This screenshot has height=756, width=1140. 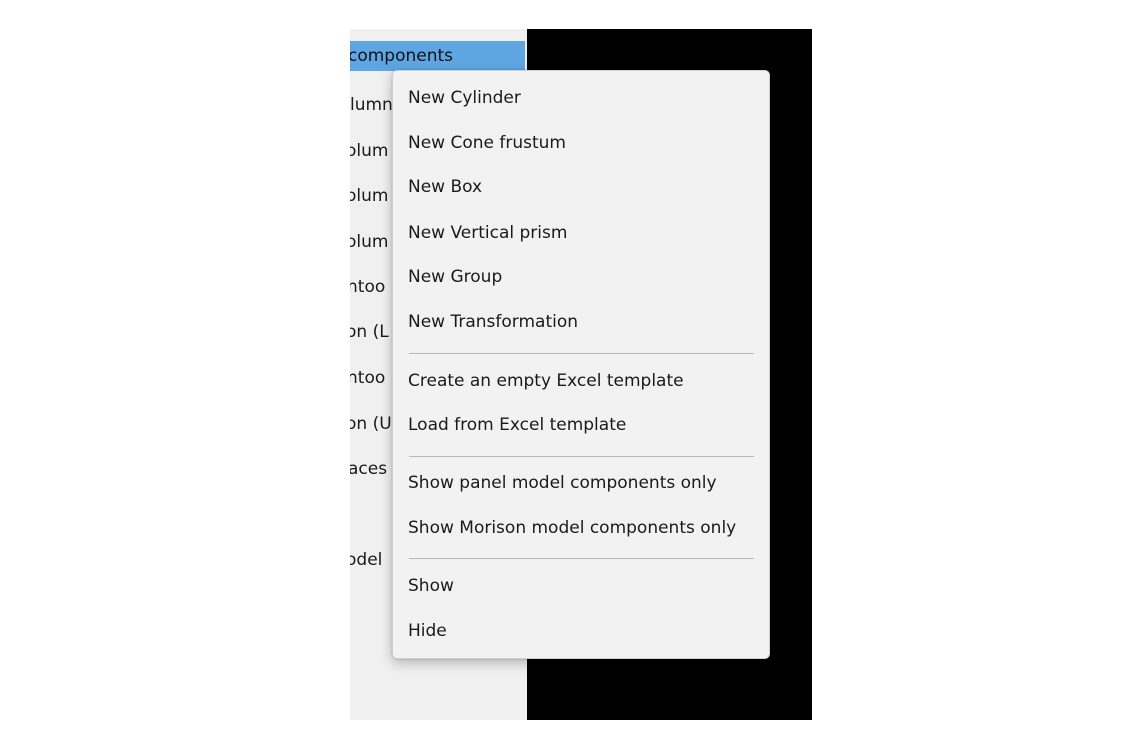 I want to click on menu-item-new-box: New Box, so click(x=445, y=187).